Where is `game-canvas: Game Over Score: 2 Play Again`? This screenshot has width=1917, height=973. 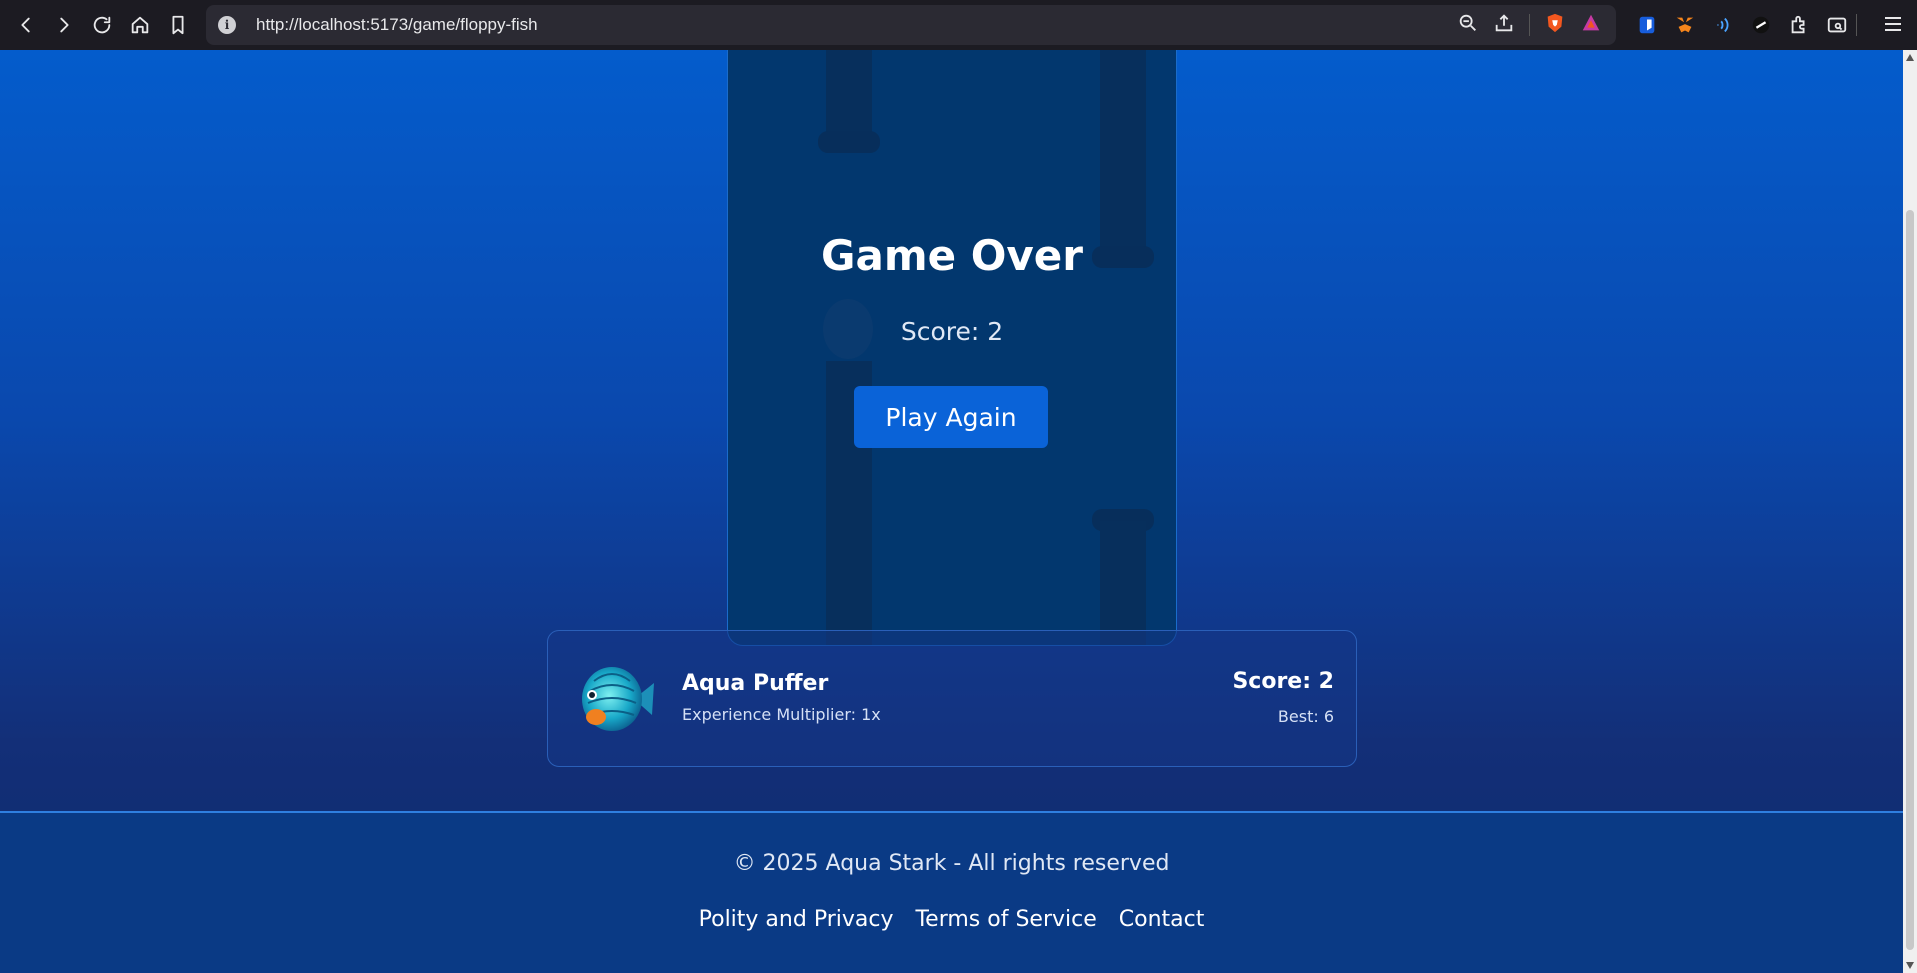
game-canvas: Game Over Score: 2 Play Again is located at coordinates (952, 348).